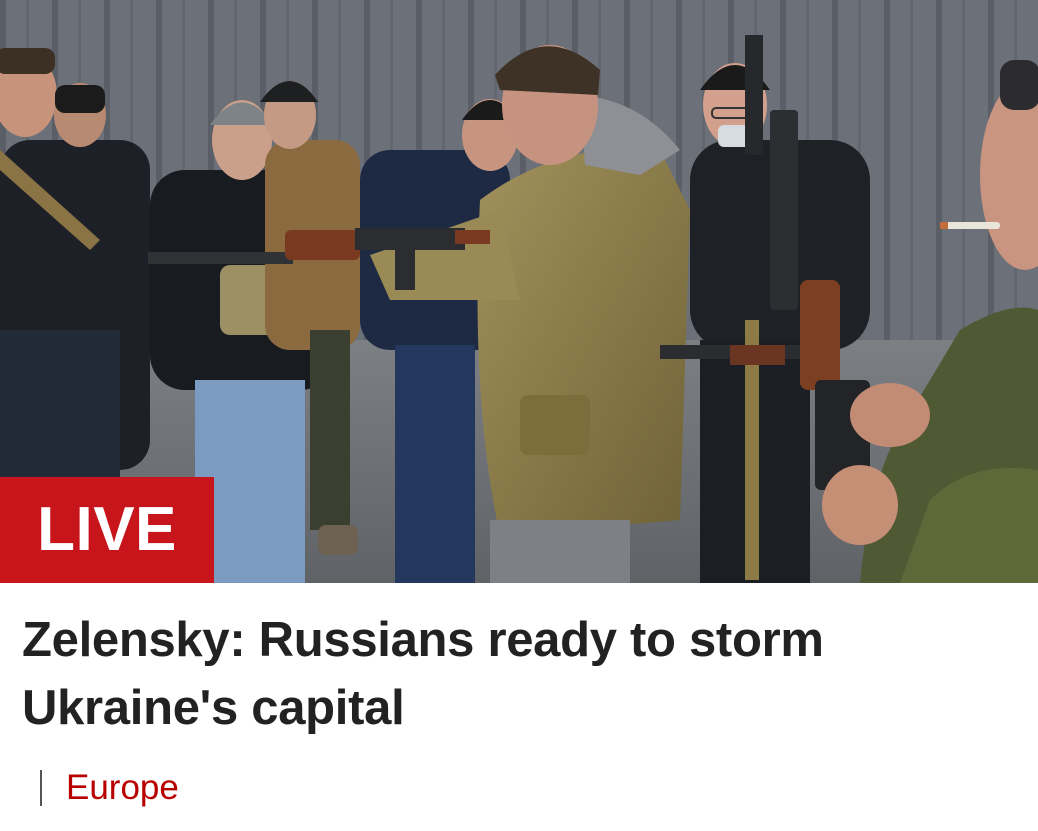  I want to click on section-link: Europe, so click(122, 788).